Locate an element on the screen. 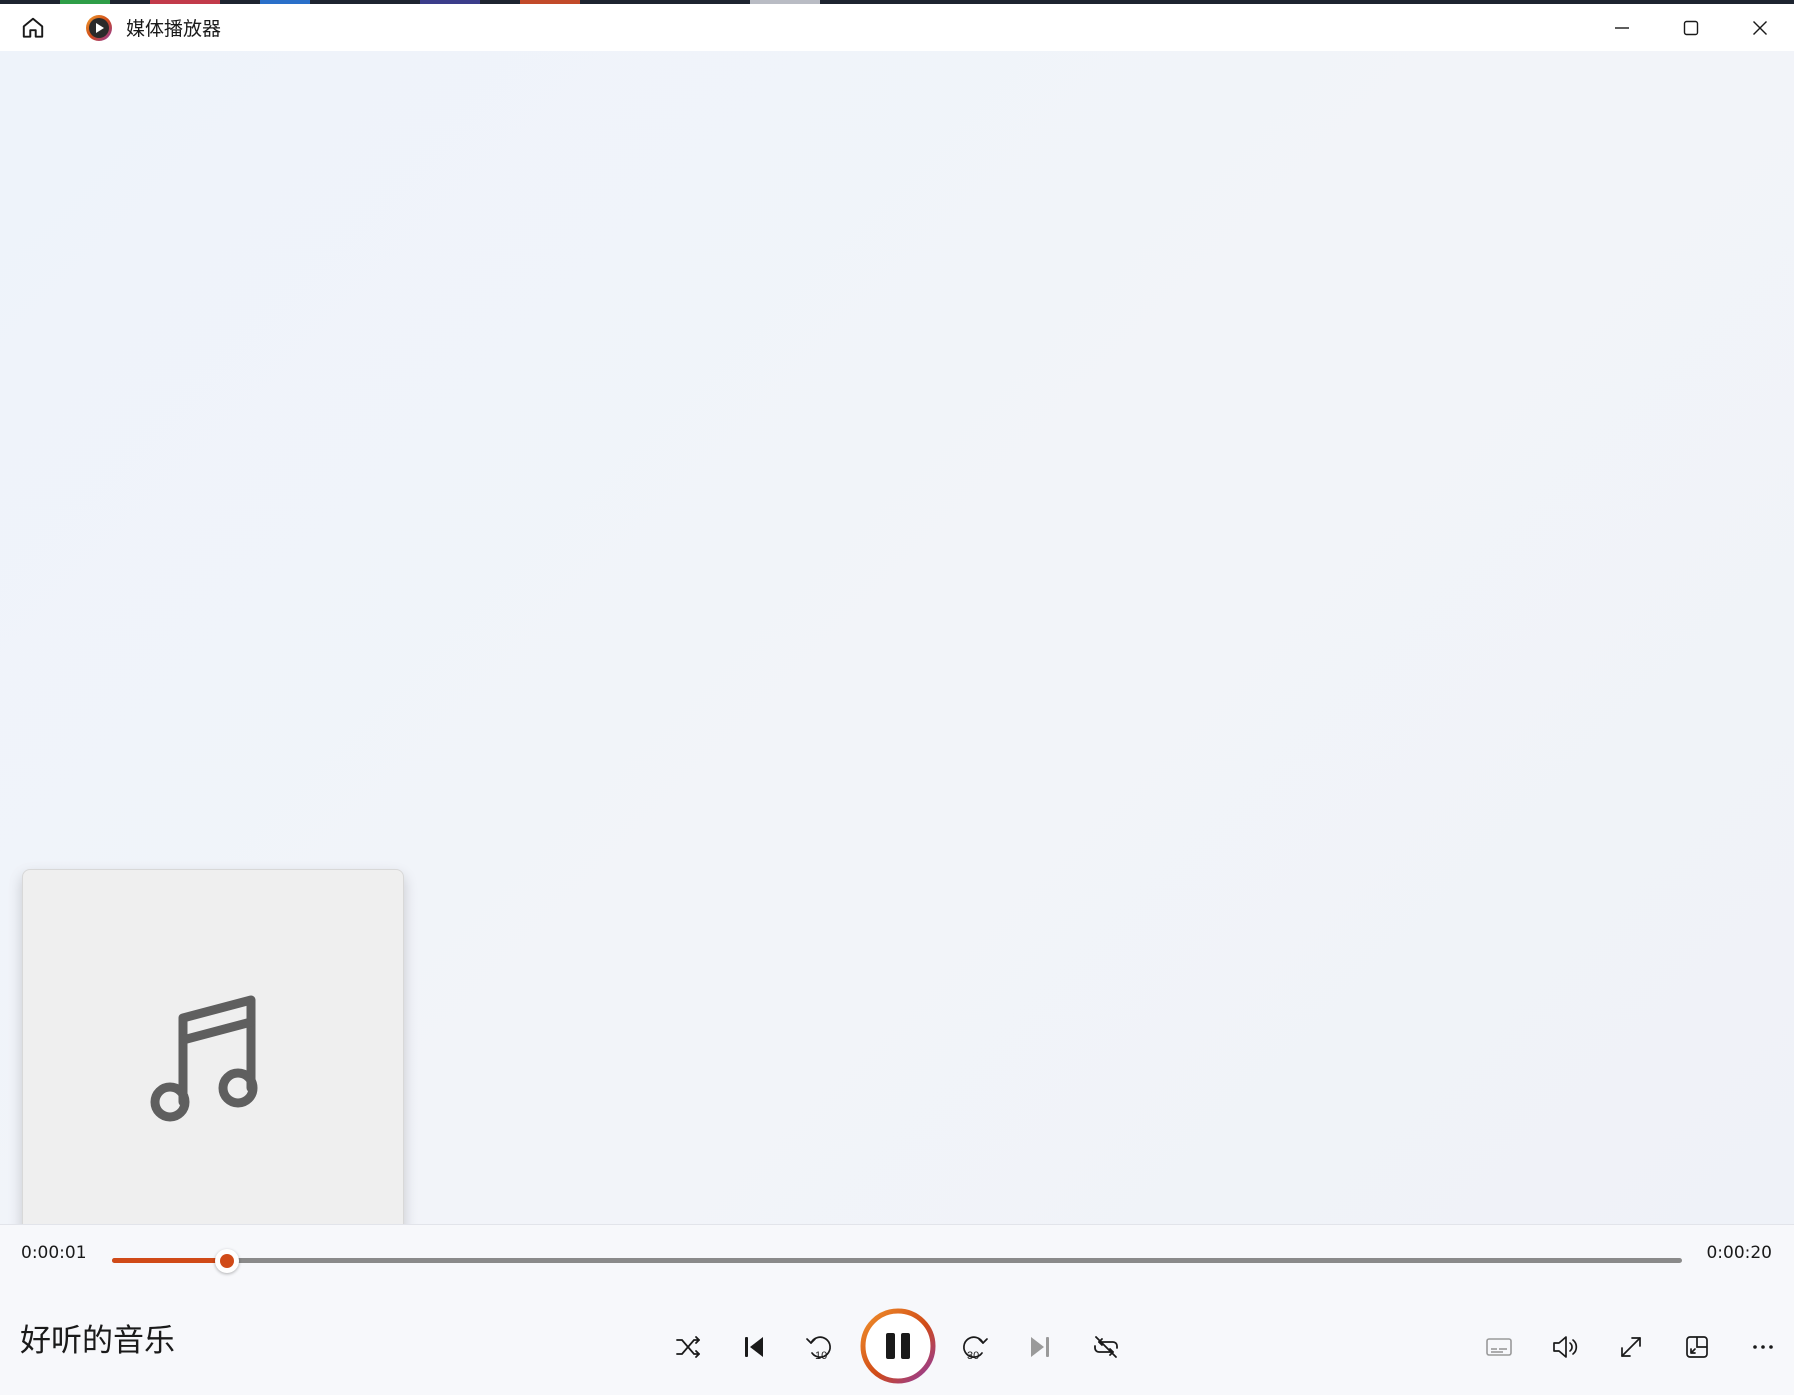  miniplayer-icon is located at coordinates (1697, 1347).